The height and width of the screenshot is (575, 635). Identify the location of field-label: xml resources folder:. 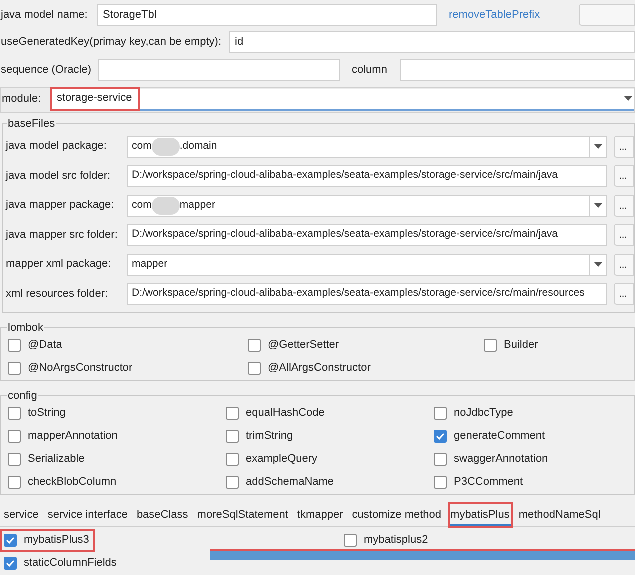
(58, 294).